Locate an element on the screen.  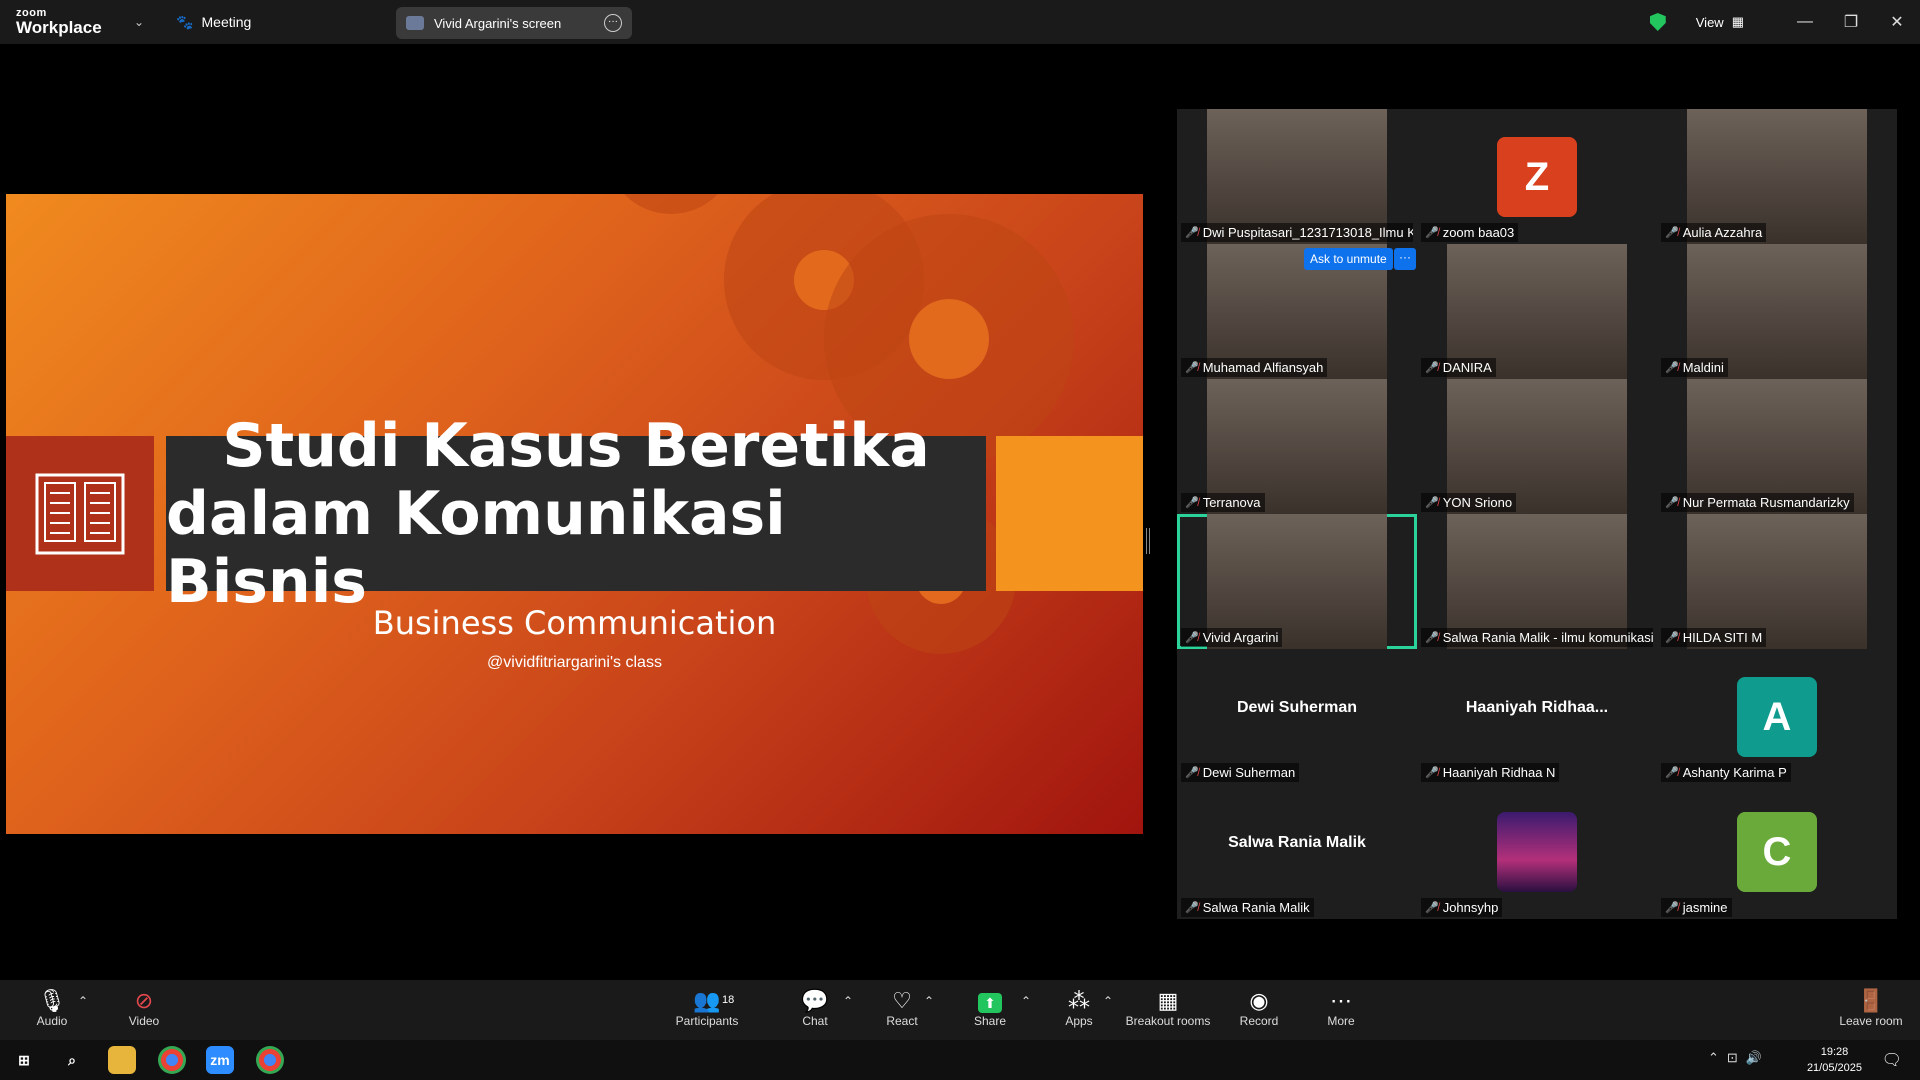
minimize-icon: — is located at coordinates (1805, 22).